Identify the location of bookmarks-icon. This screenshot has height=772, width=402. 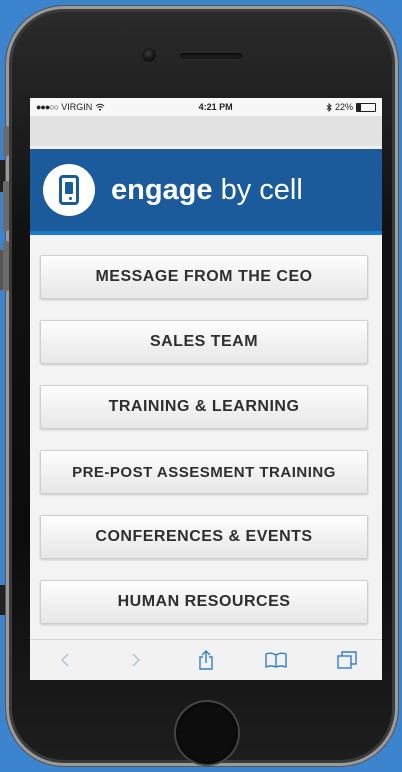
(276, 660).